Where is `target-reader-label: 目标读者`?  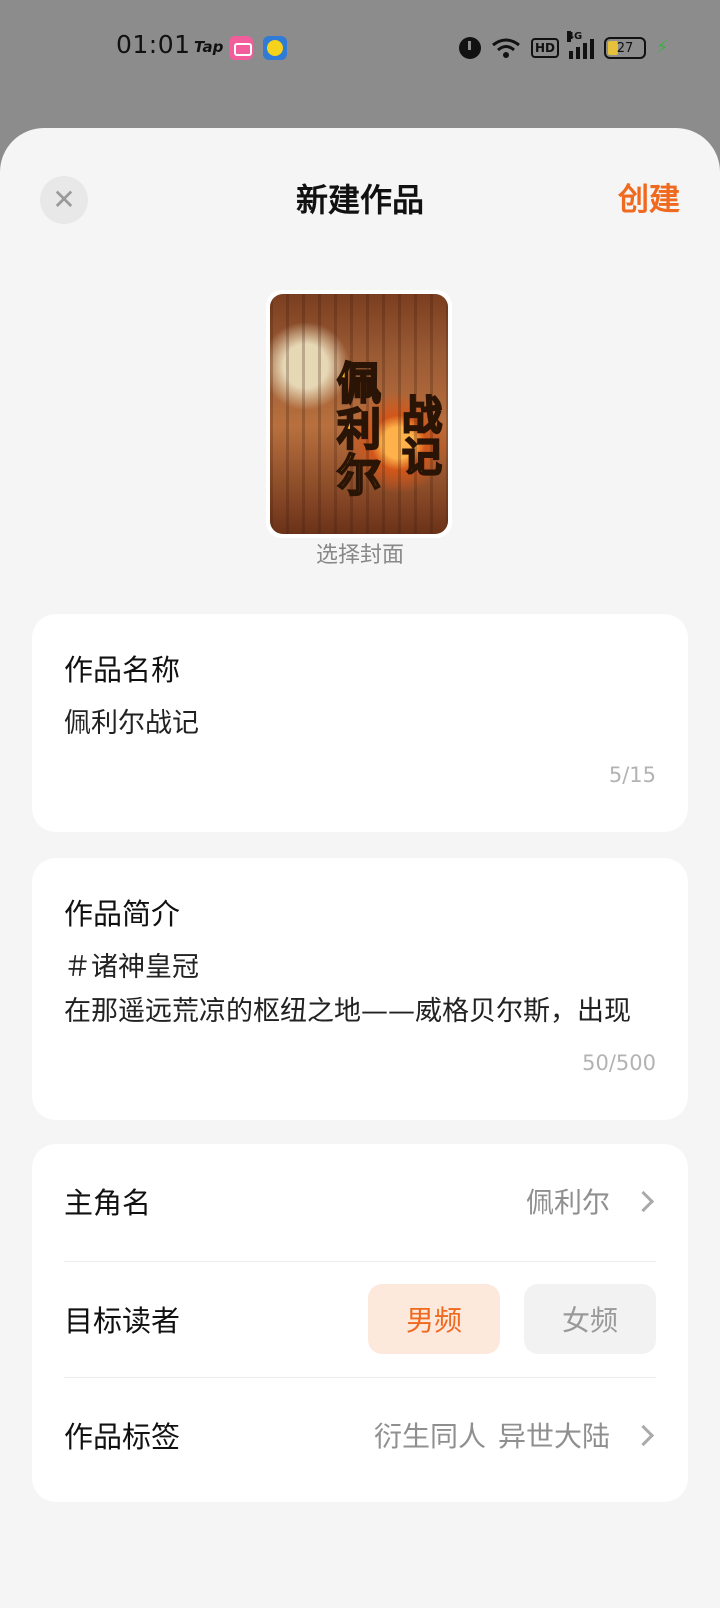
target-reader-label: 目标读者 is located at coordinates (122, 1321).